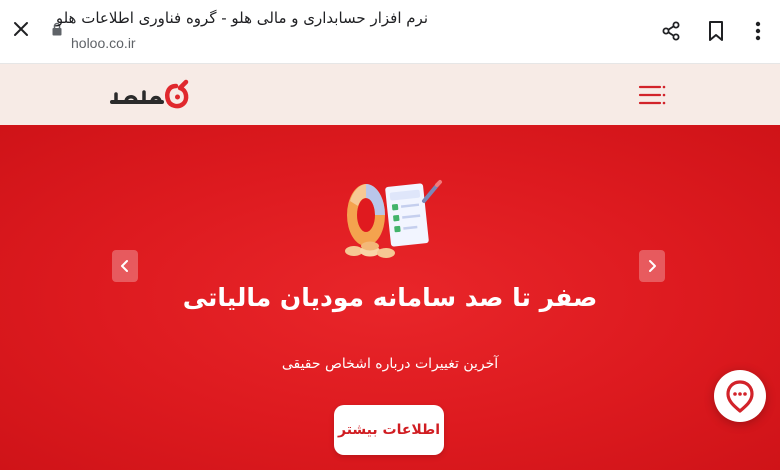 Image resolution: width=780 pixels, height=470 pixels. I want to click on share-button, so click(671, 31).